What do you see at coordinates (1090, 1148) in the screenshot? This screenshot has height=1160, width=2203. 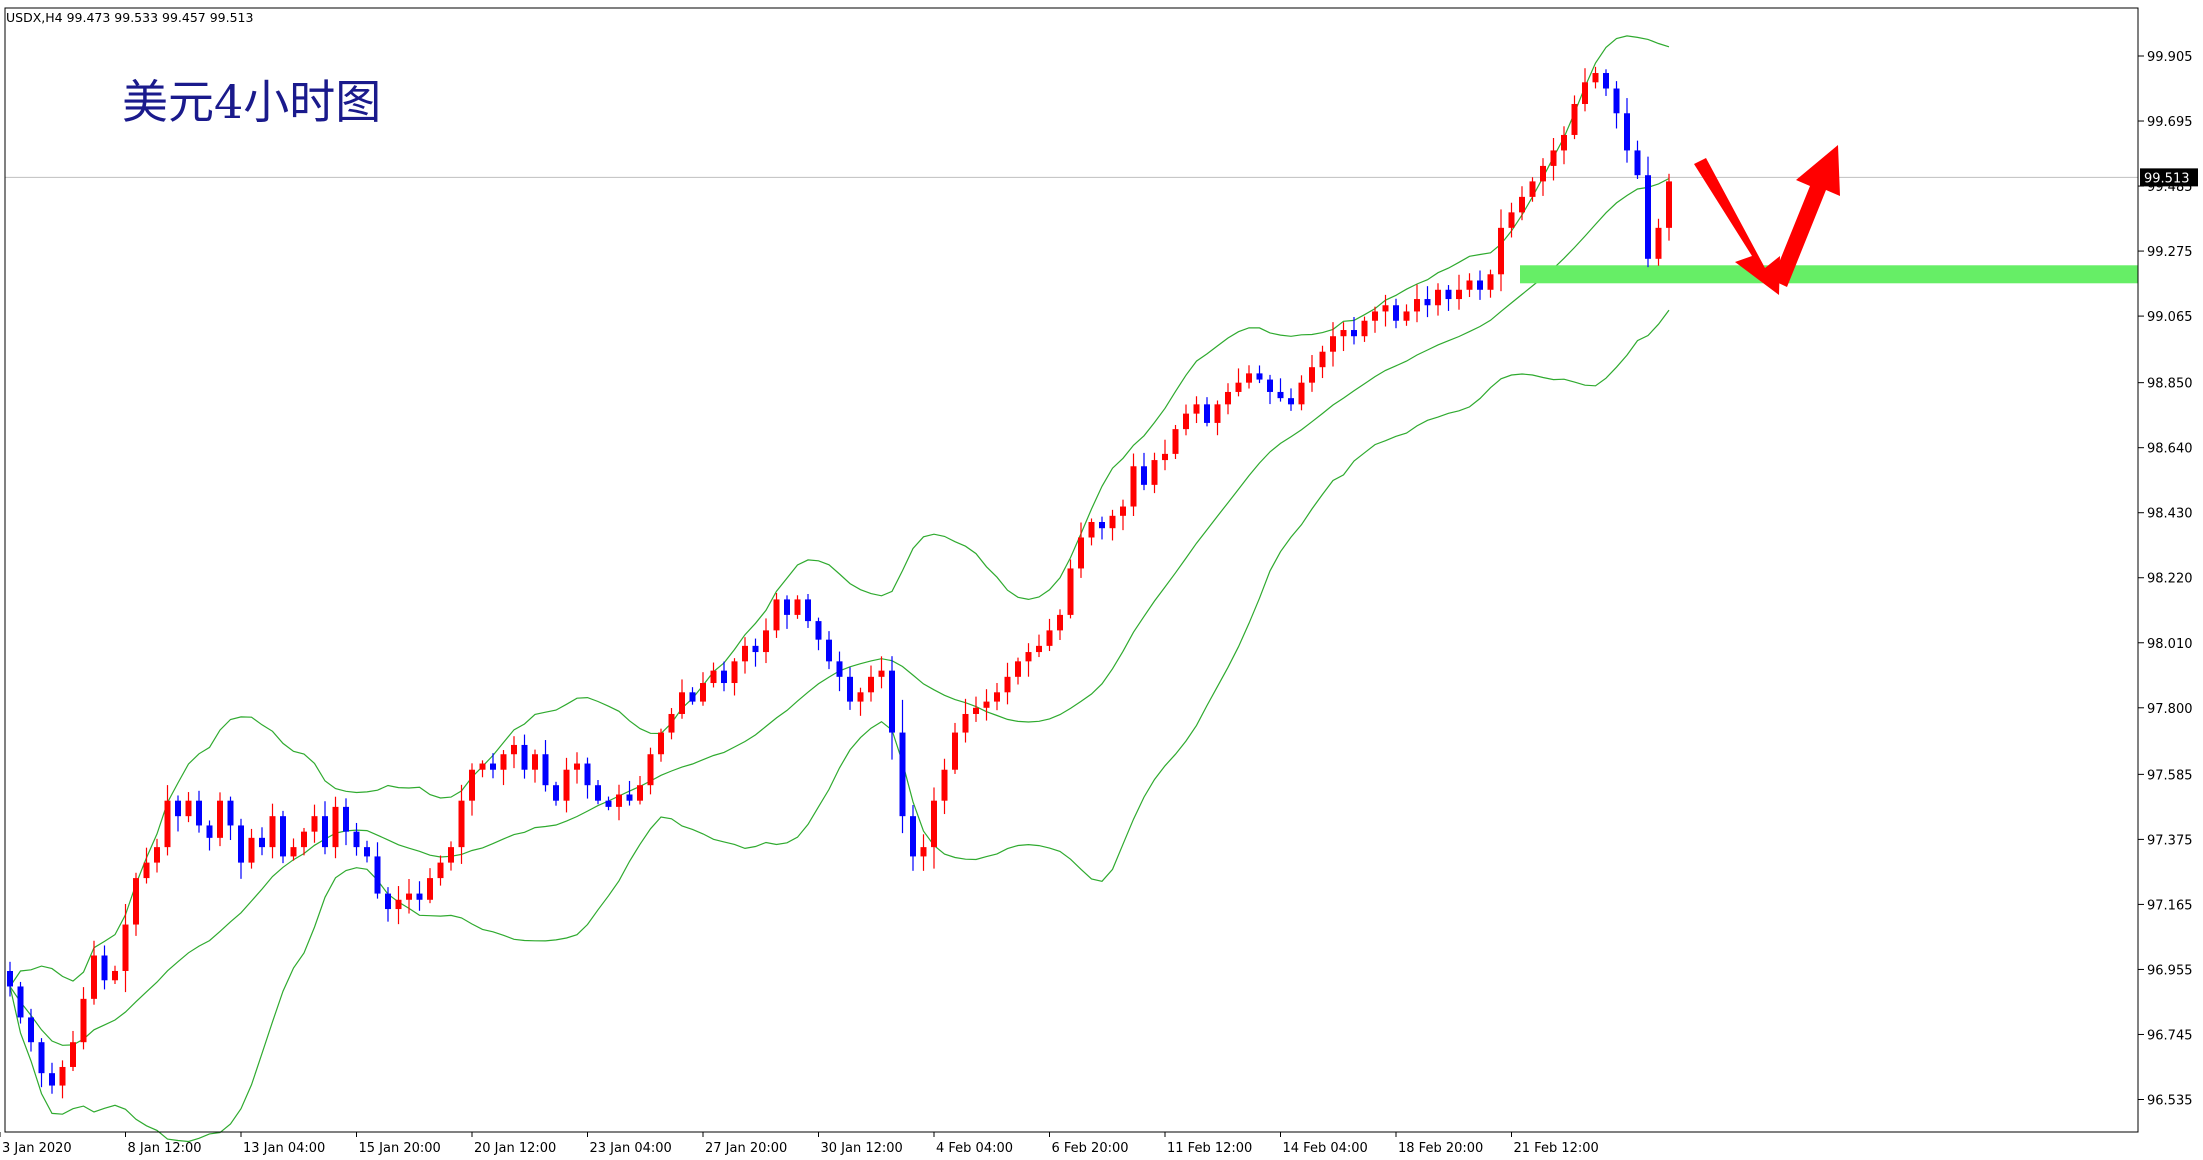 I see `x-tick-label: 6 Feb 20:00` at bounding box center [1090, 1148].